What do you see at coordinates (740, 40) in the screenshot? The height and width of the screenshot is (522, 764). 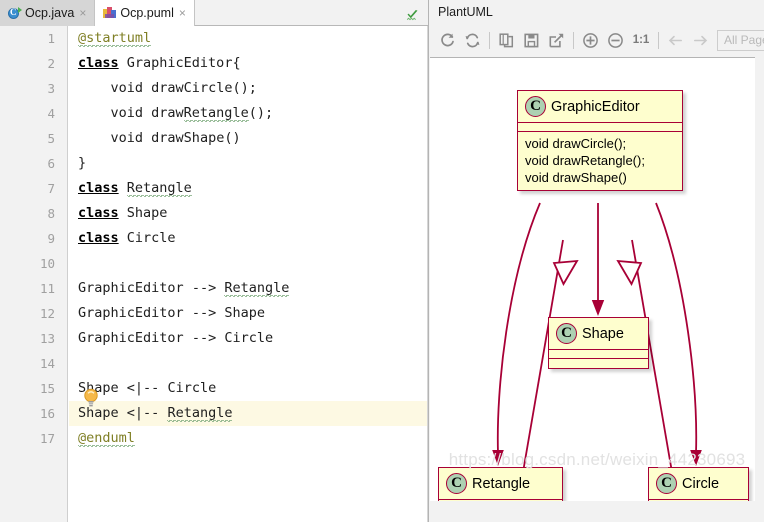 I see `page-selector-input: All Page` at bounding box center [740, 40].